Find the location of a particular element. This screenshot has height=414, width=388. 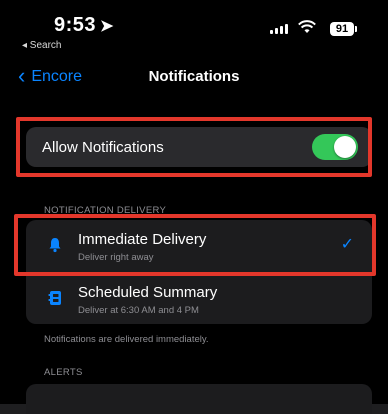

battery-icon: 91 is located at coordinates (343, 29).